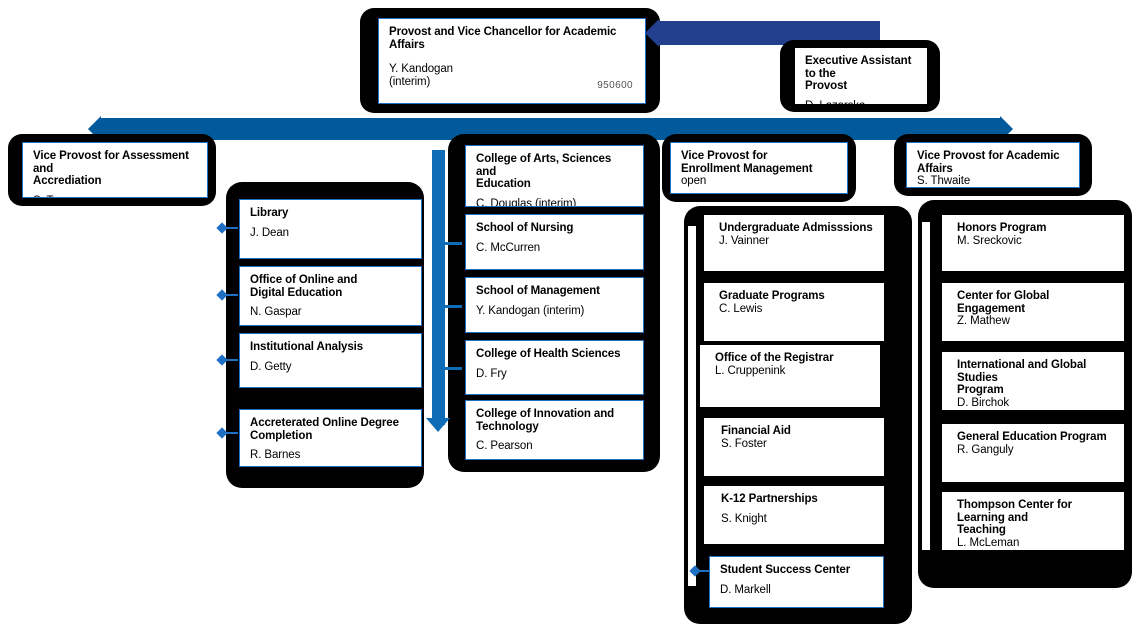 The height and width of the screenshot is (631, 1136). I want to click on node-person: C. McCurren, so click(508, 247).